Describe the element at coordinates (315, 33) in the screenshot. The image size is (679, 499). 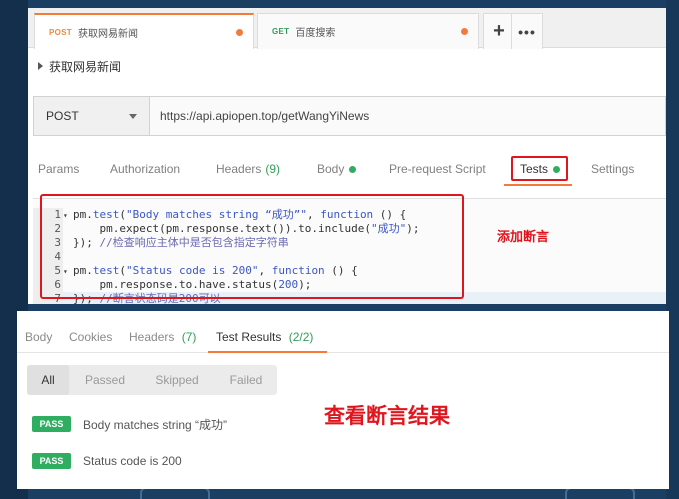
I see `tab-title: 百度搜索` at that location.